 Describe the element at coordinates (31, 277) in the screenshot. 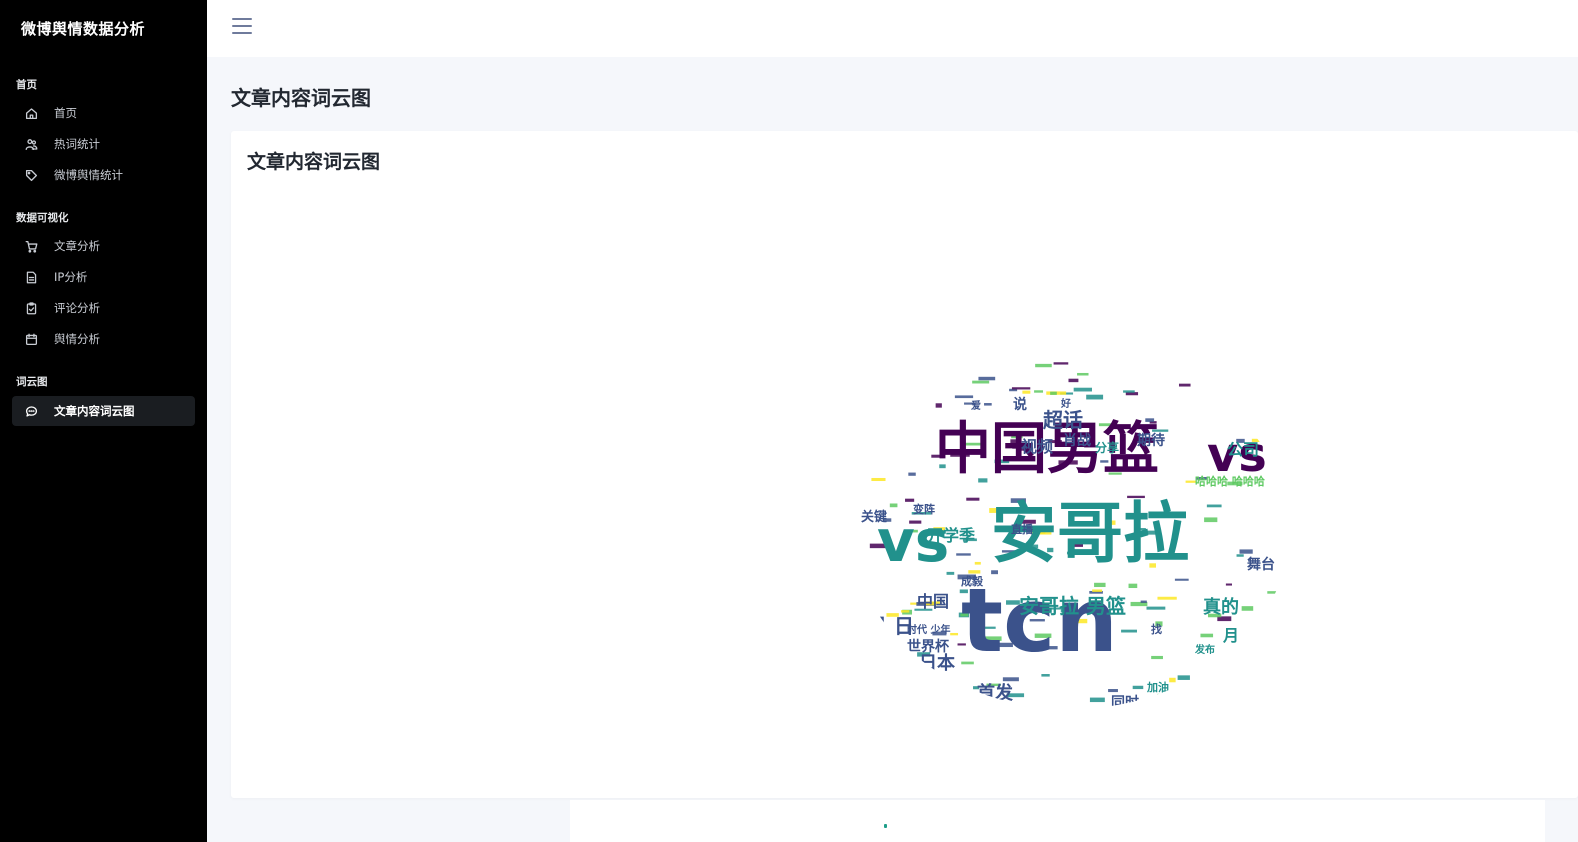

I see `document-icon` at that location.